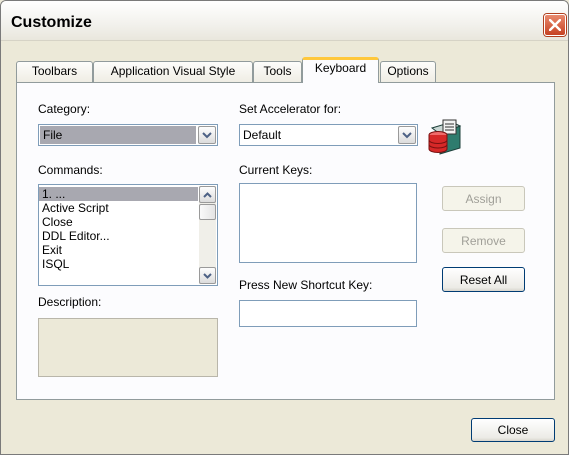 This screenshot has width=569, height=455. I want to click on tab-application-visual-style: Application Visual Style, so click(173, 71).